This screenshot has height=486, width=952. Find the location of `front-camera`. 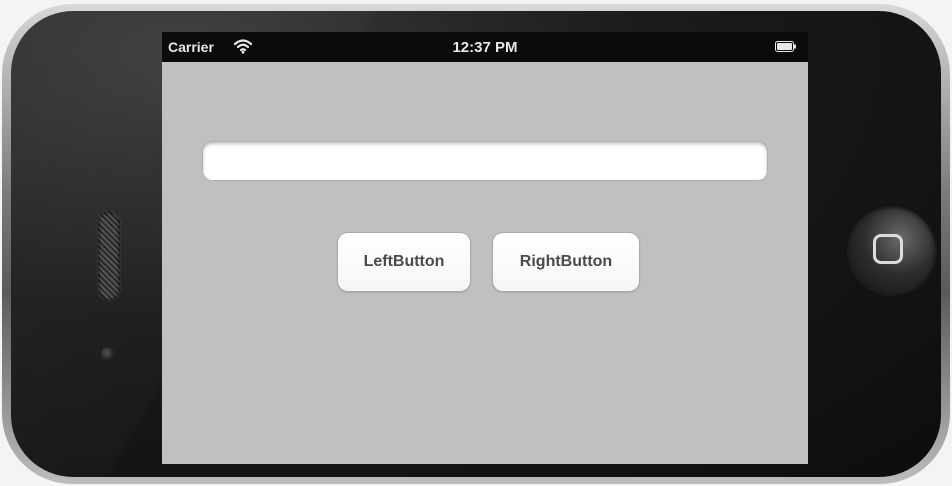

front-camera is located at coordinates (108, 354).